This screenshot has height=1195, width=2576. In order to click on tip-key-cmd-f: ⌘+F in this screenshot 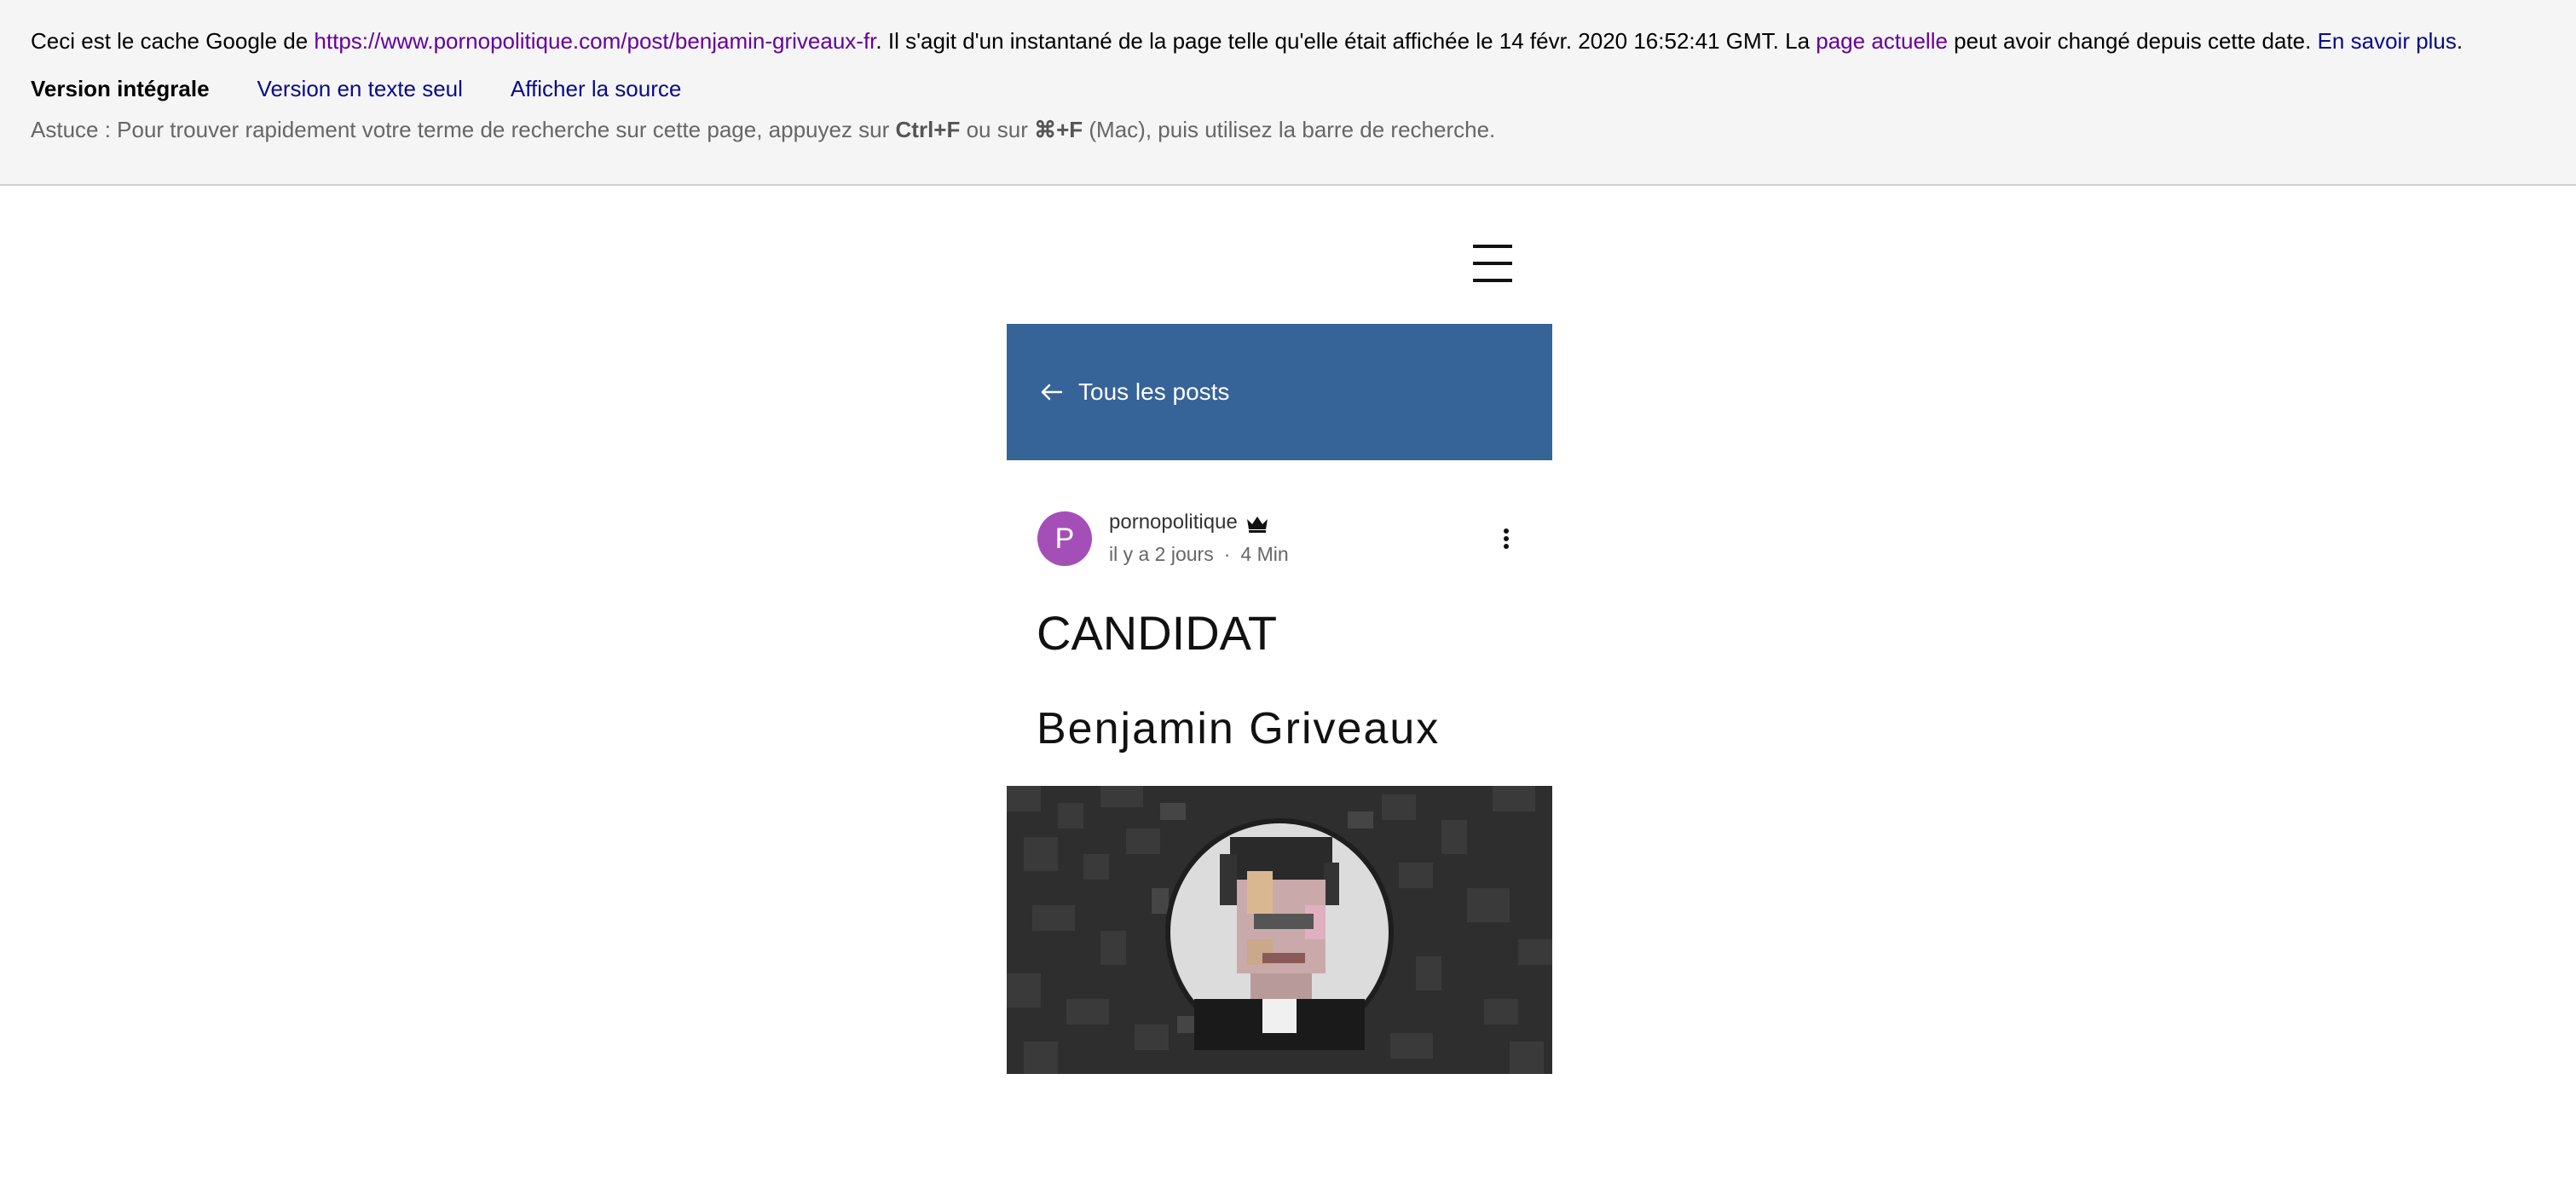, I will do `click(1058, 129)`.